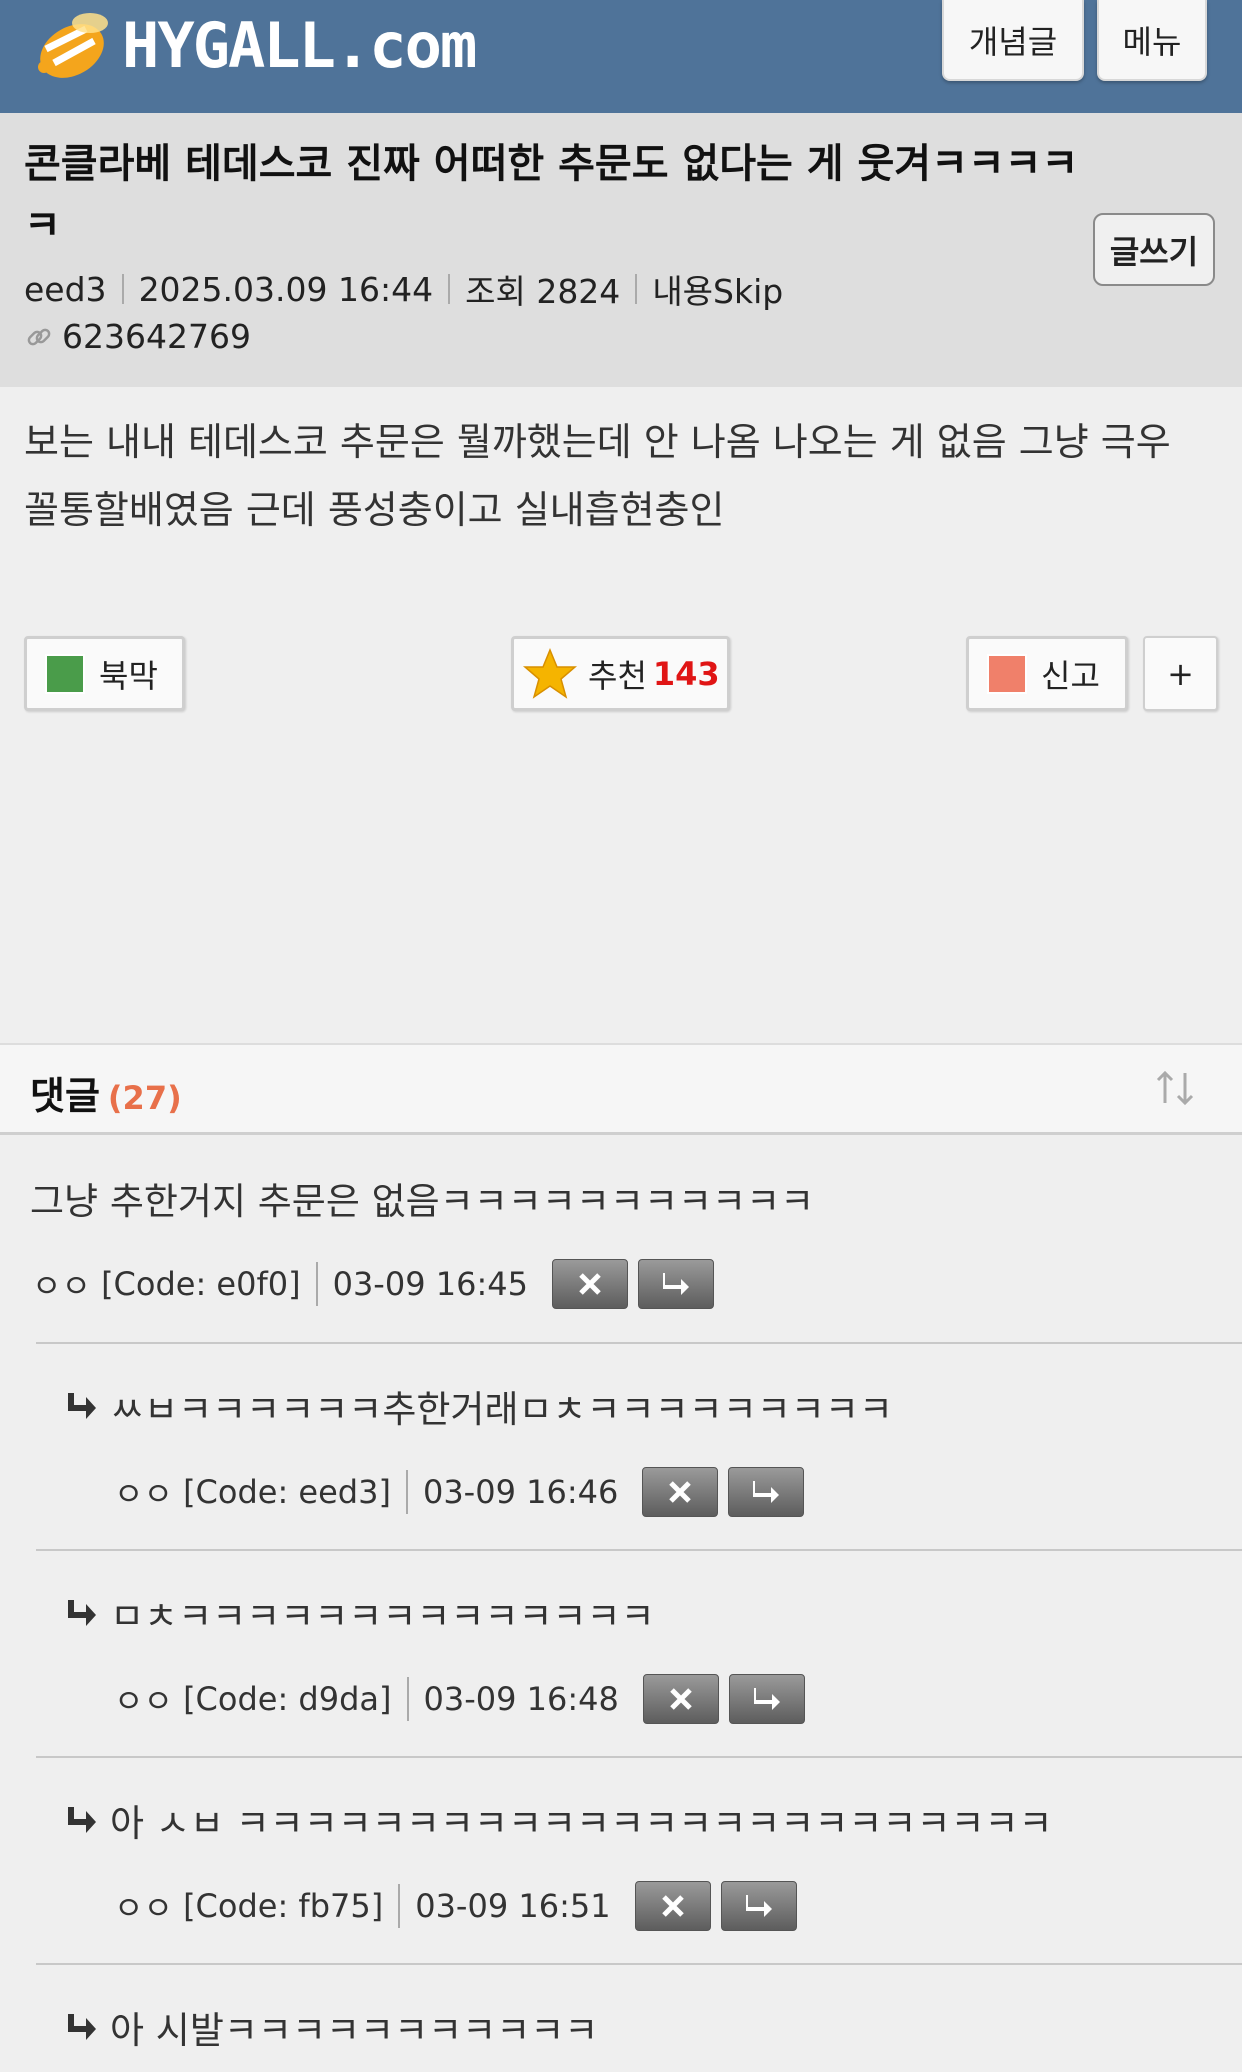 The width and height of the screenshot is (1242, 2072). What do you see at coordinates (581, 1823) in the screenshot?
I see `comment-text: 아 ㅅㅂ ㅋㅋㅋㅋㅋㅋㅋㅋㅋㅋㅋㅋㅋㅋㅋㅋㅋㅋㅋㅋㅋㅋㅋㅋ` at bounding box center [581, 1823].